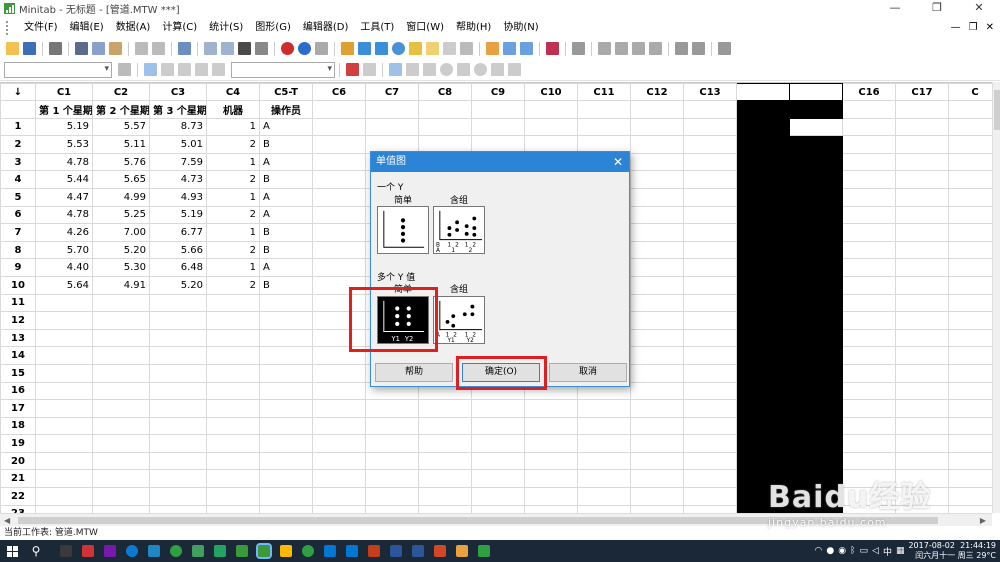  What do you see at coordinates (55, 48) in the screenshot?
I see `print-icon` at bounding box center [55, 48].